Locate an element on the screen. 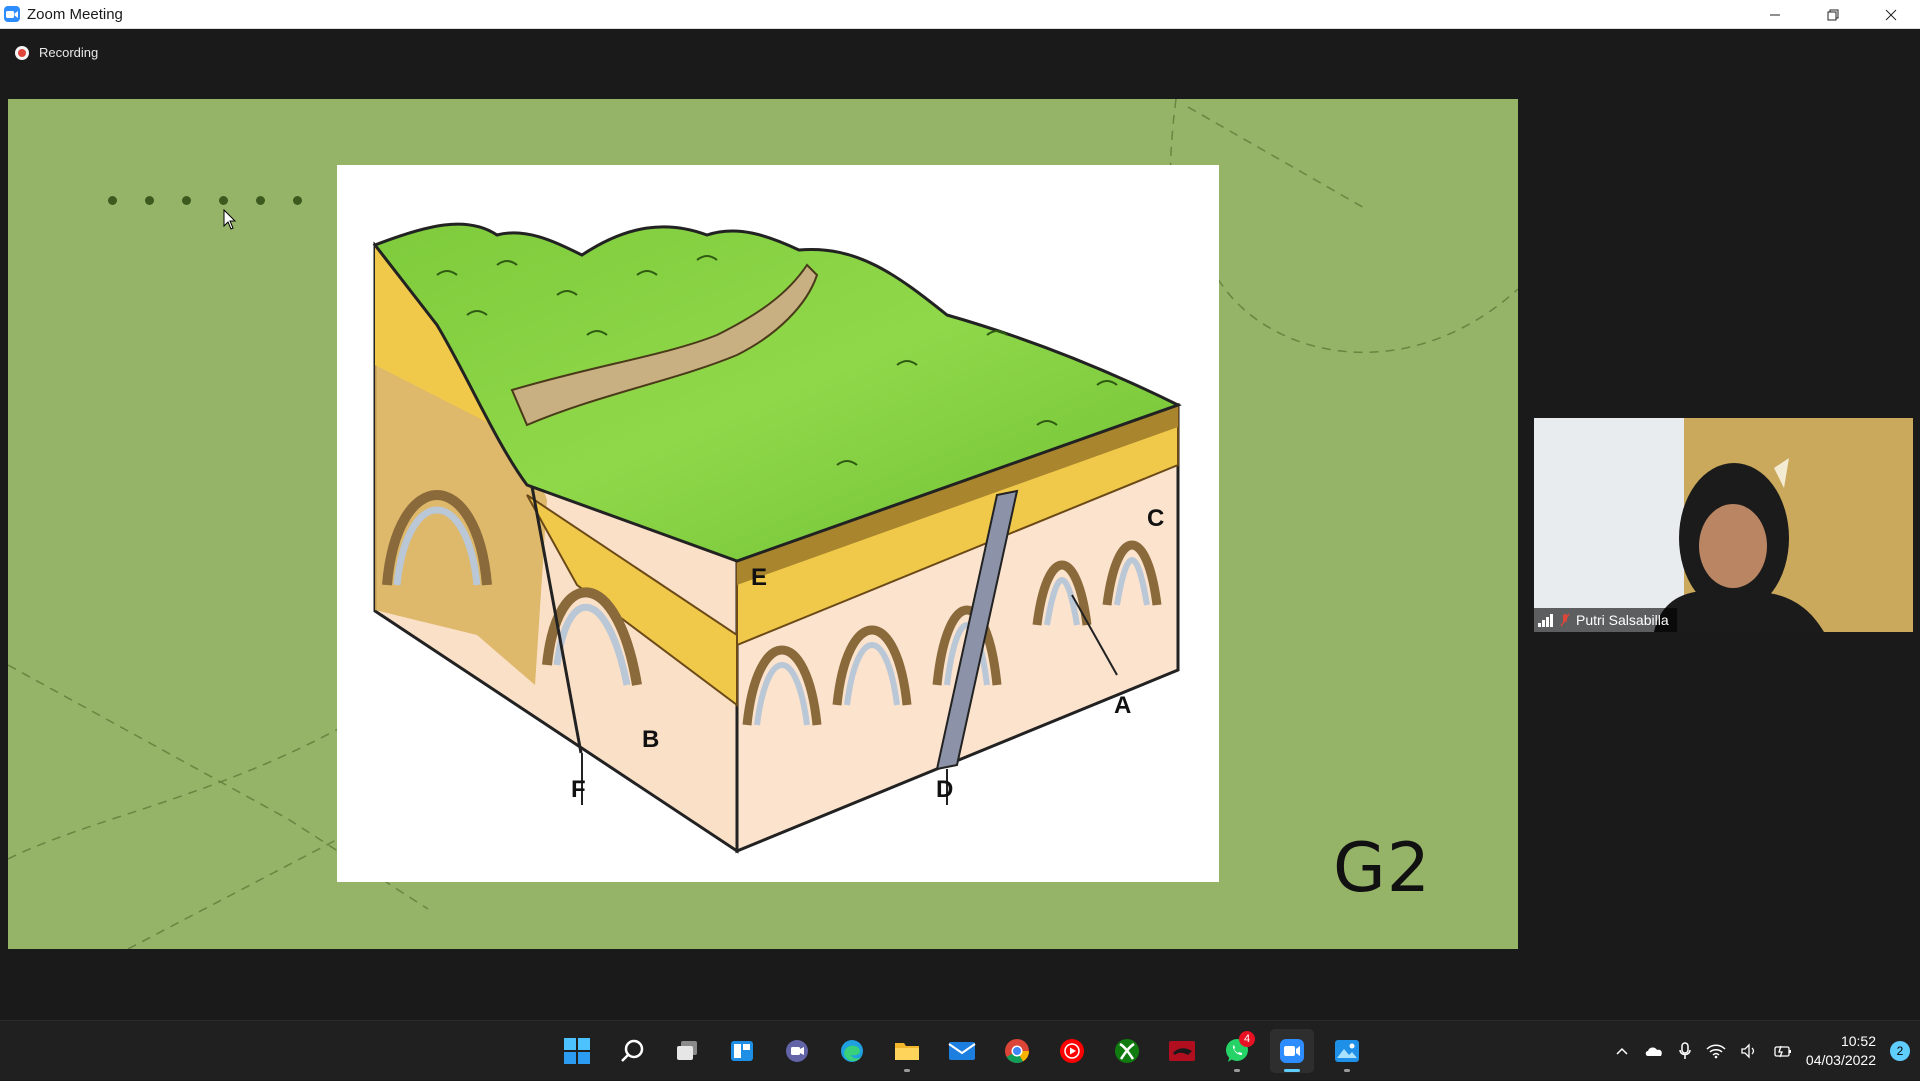 Image resolution: width=1920 pixels, height=1081 pixels. volume-icon is located at coordinates (1749, 1051).